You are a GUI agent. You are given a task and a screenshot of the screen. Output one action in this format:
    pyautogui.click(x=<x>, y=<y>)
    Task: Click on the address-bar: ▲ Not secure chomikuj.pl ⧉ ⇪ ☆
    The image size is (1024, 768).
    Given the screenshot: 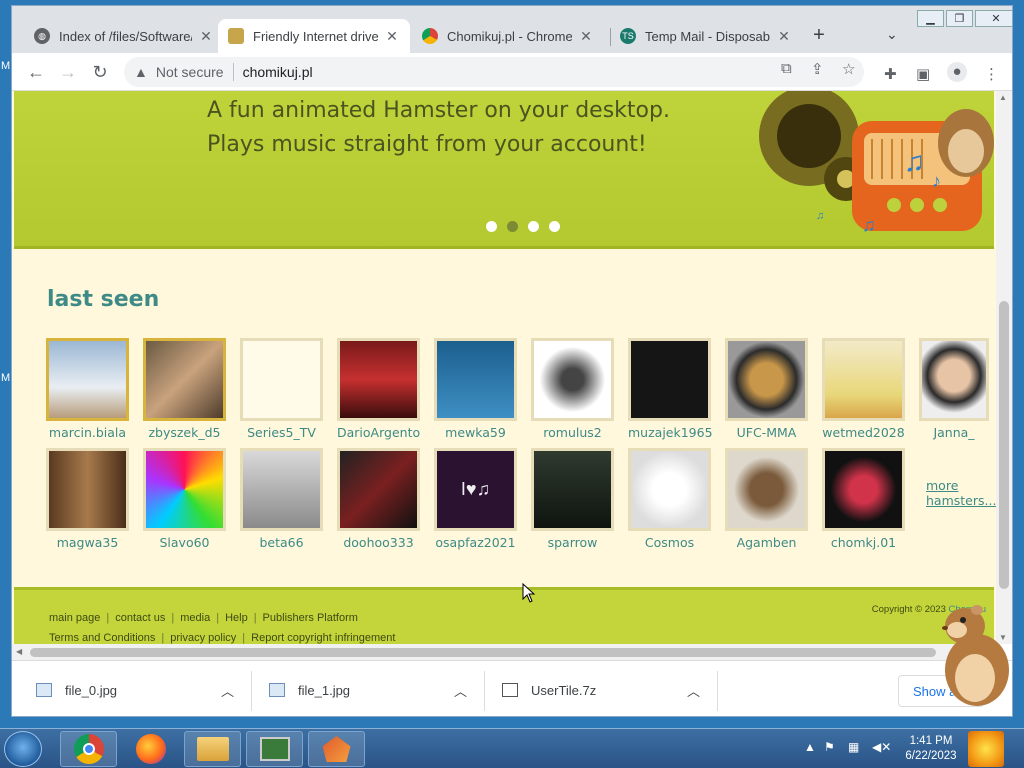 What is the action you would take?
    pyautogui.click(x=494, y=72)
    